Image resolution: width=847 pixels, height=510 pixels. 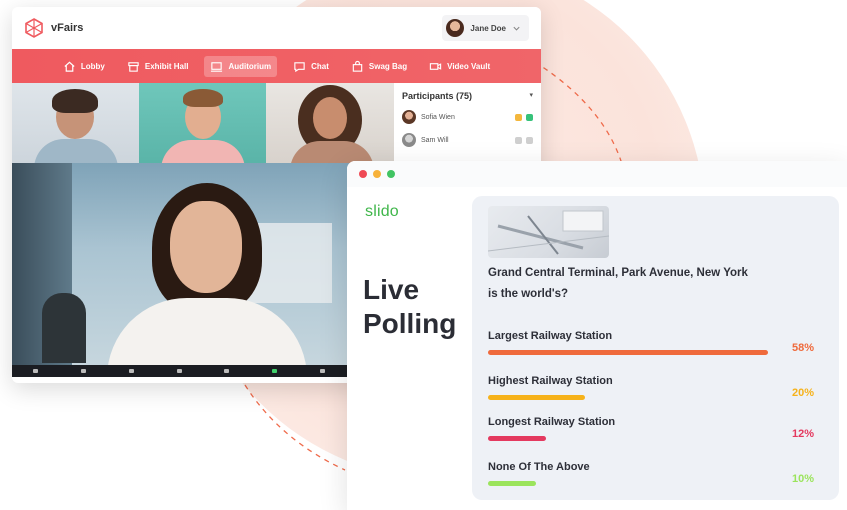 What do you see at coordinates (410, 323) in the screenshot?
I see `title-line: Polling` at bounding box center [410, 323].